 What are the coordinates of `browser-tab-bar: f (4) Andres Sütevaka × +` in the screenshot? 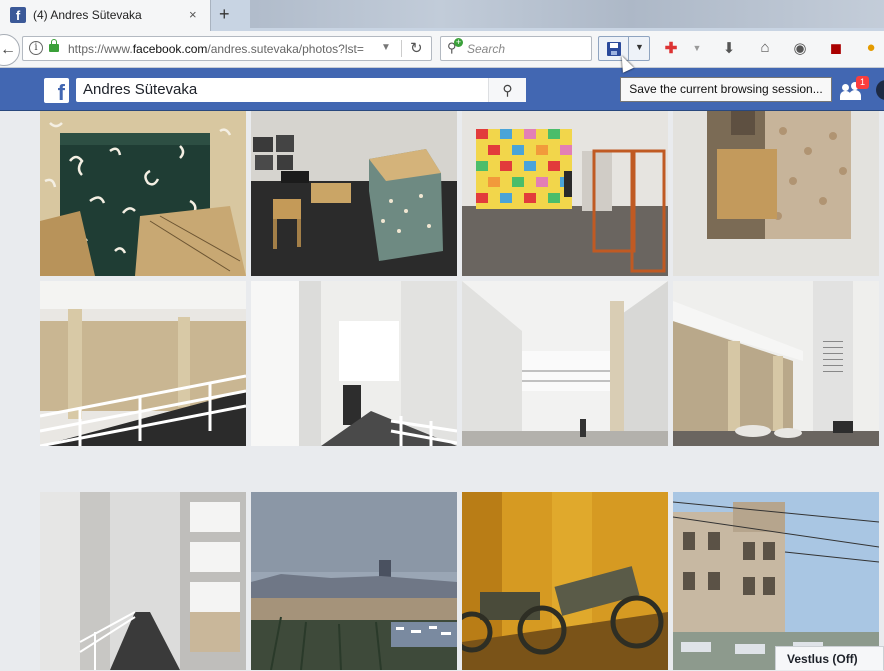 It's located at (442, 15).